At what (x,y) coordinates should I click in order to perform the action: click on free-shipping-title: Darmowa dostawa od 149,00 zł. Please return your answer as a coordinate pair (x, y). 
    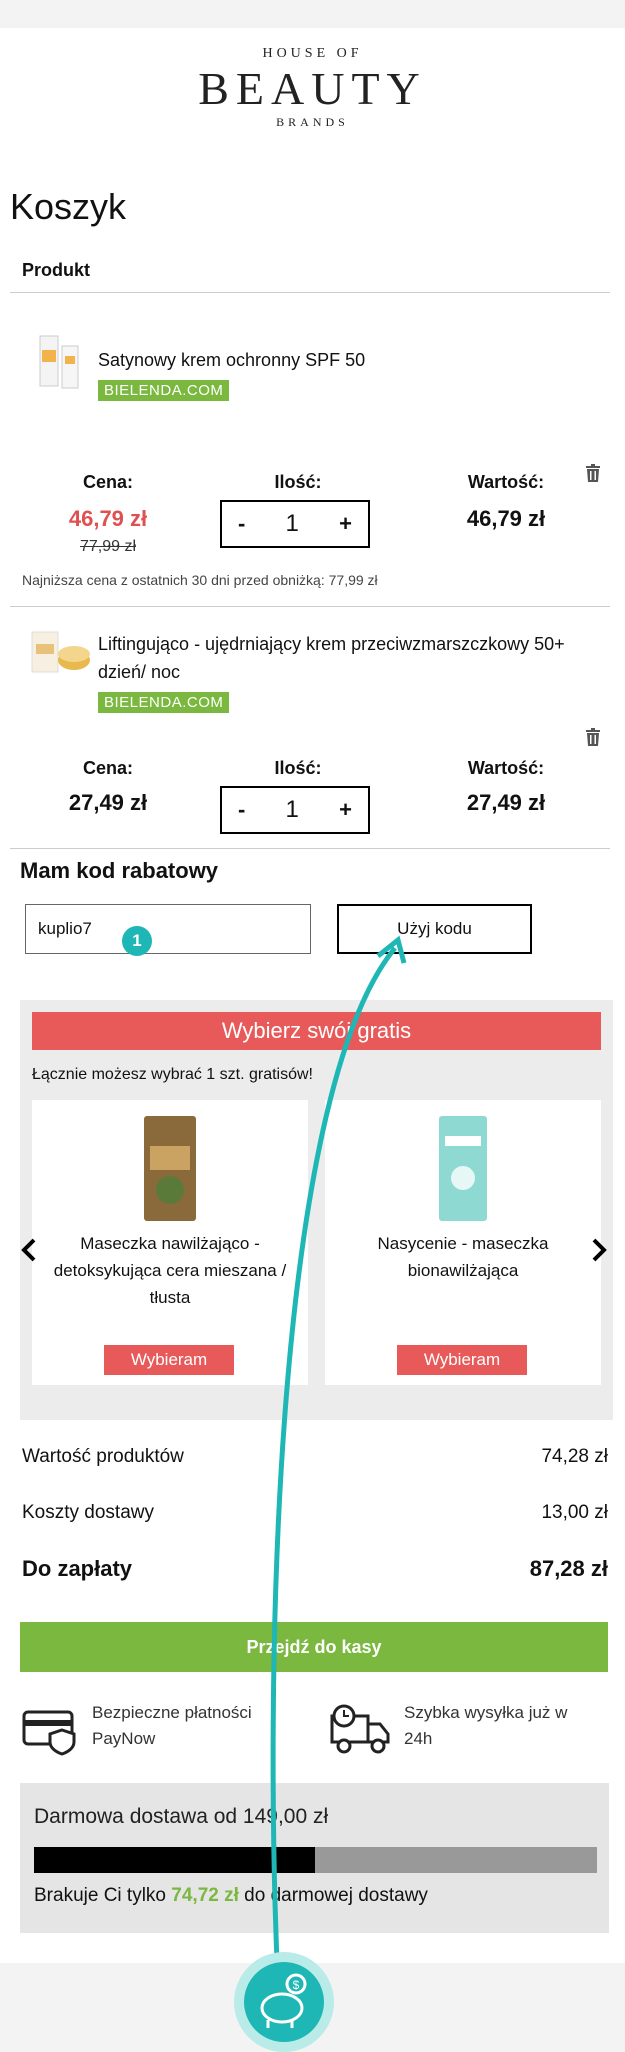
    Looking at the image, I should click on (181, 1816).